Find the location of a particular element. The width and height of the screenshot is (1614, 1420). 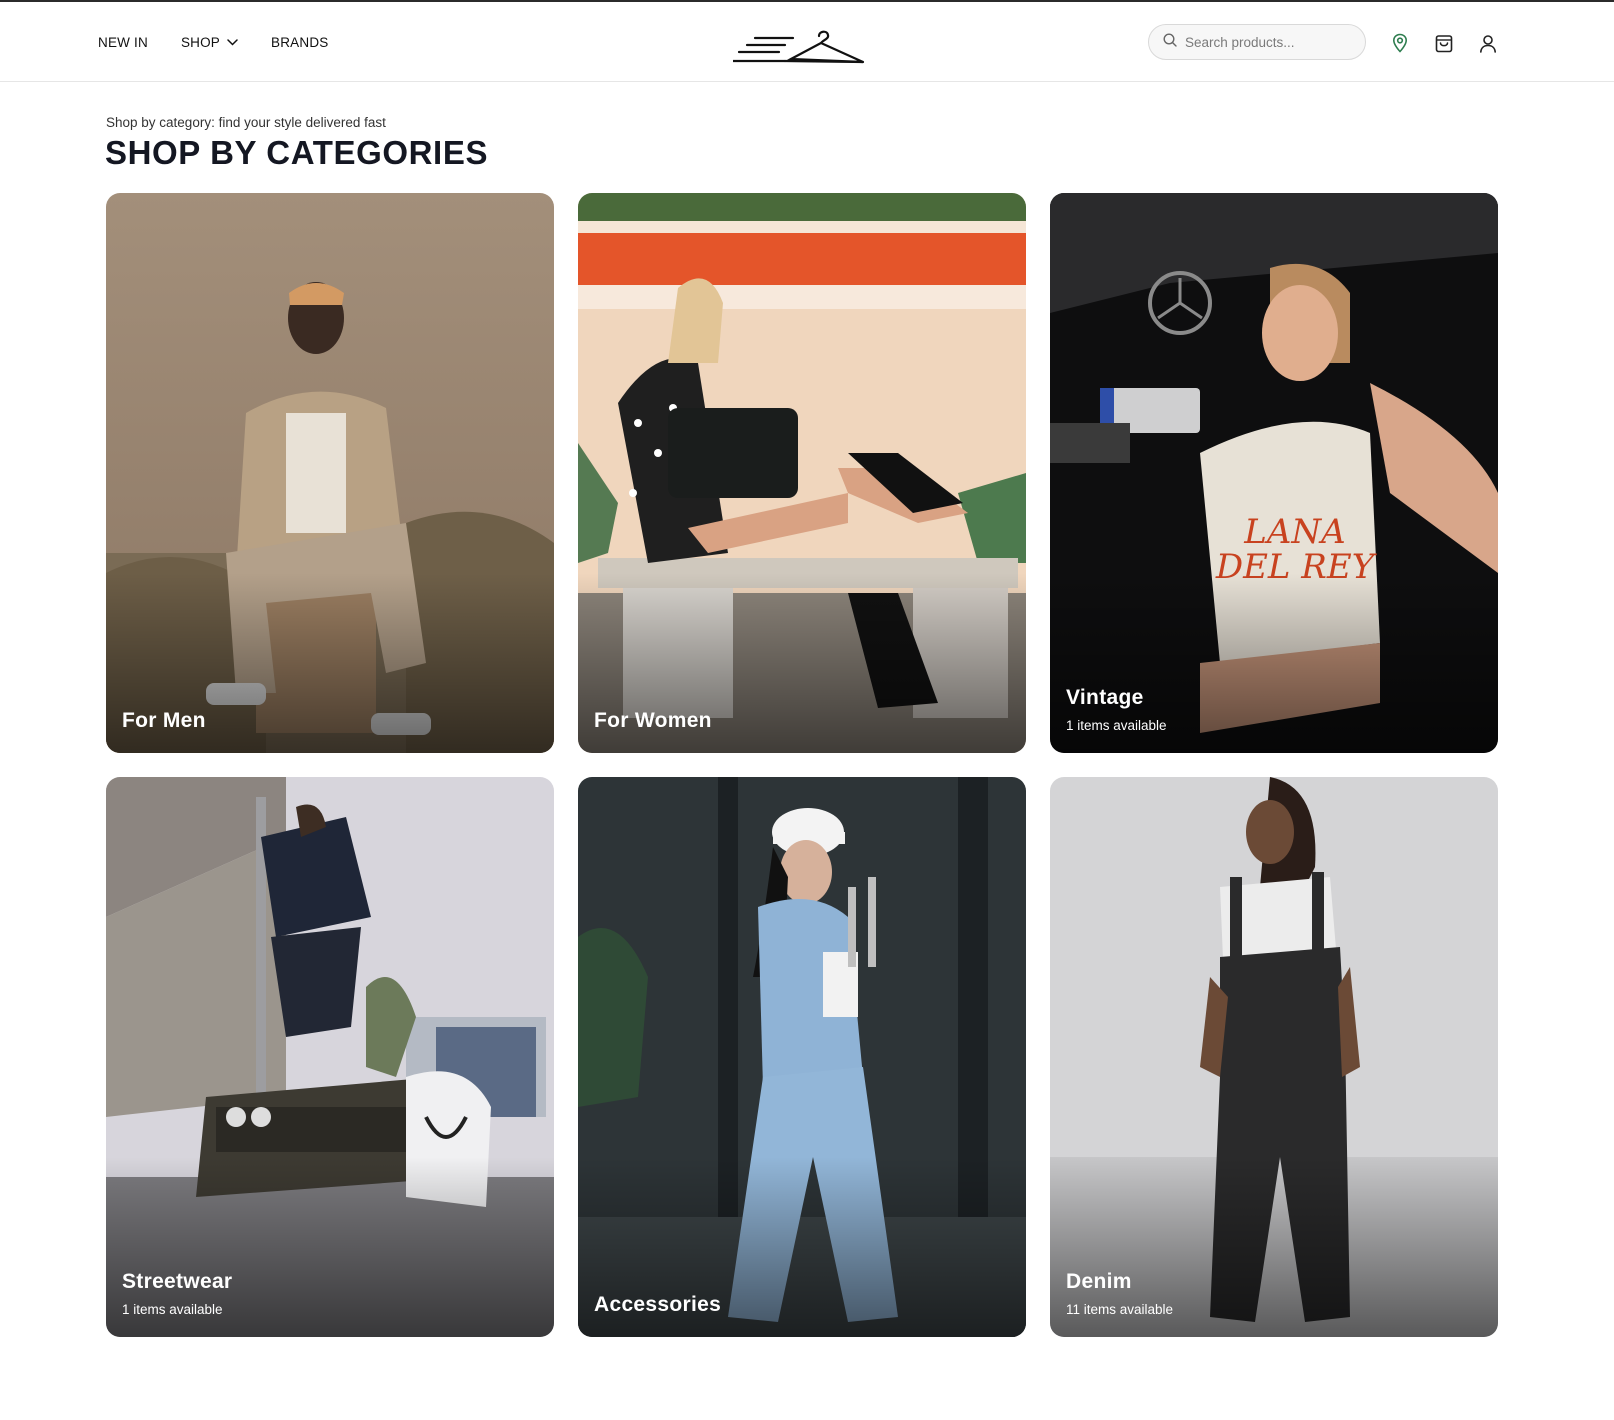

nav-shop-label: SHOP is located at coordinates (200, 42).